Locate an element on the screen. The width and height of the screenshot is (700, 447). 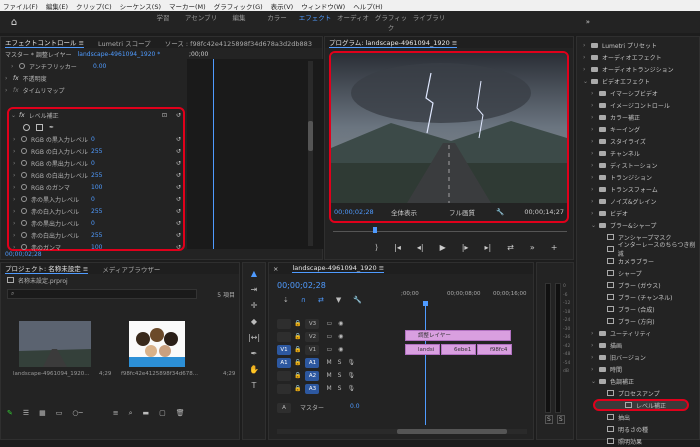
zoom-dropdown: 全体表示 is located at coordinates (404, 212).